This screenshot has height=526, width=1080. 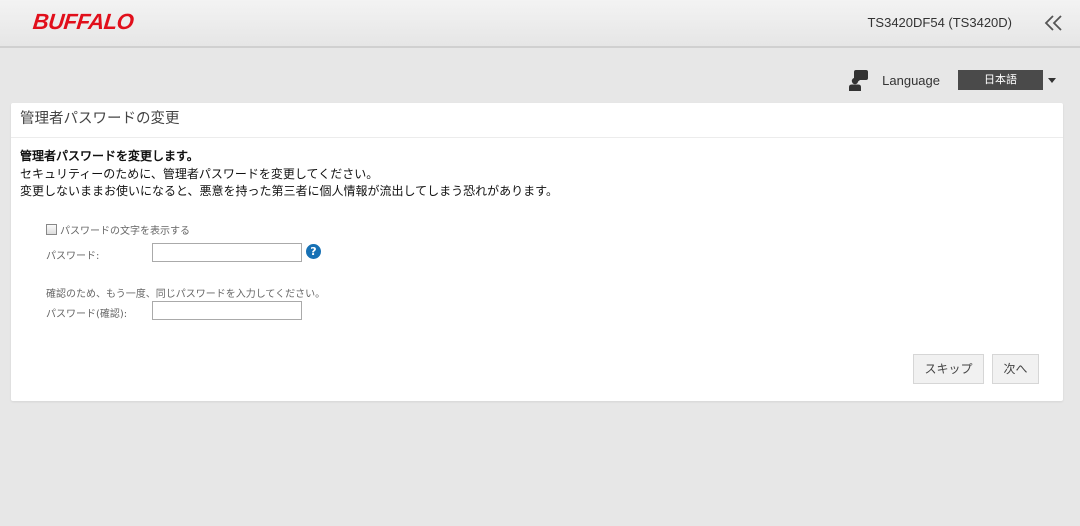 I want to click on confirm-password-input, so click(x=227, y=310).